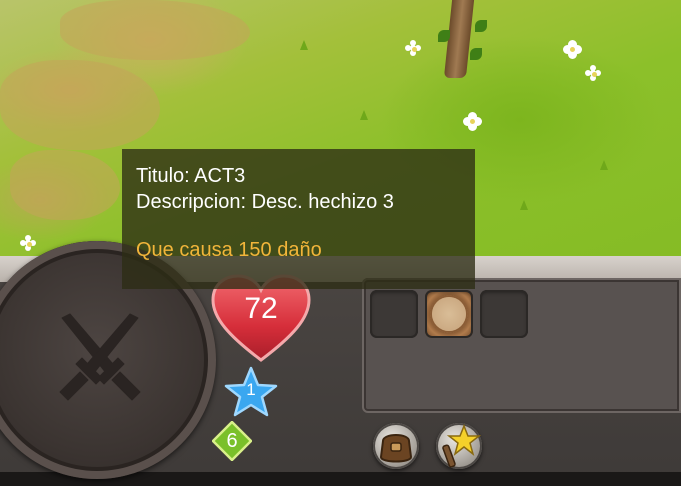 This screenshot has width=681, height=486. What do you see at coordinates (229, 250) in the screenshot?
I see `tooltip-damage: Que causa 150 daño` at bounding box center [229, 250].